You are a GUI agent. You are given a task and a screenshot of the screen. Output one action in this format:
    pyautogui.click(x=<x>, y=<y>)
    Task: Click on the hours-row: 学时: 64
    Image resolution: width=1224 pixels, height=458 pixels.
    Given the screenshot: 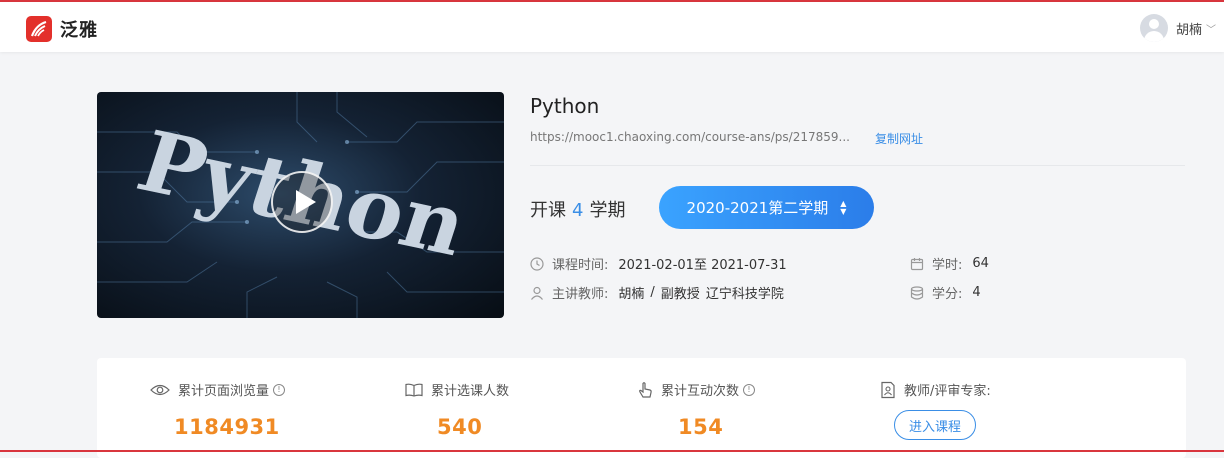 What is the action you would take?
    pyautogui.click(x=949, y=263)
    